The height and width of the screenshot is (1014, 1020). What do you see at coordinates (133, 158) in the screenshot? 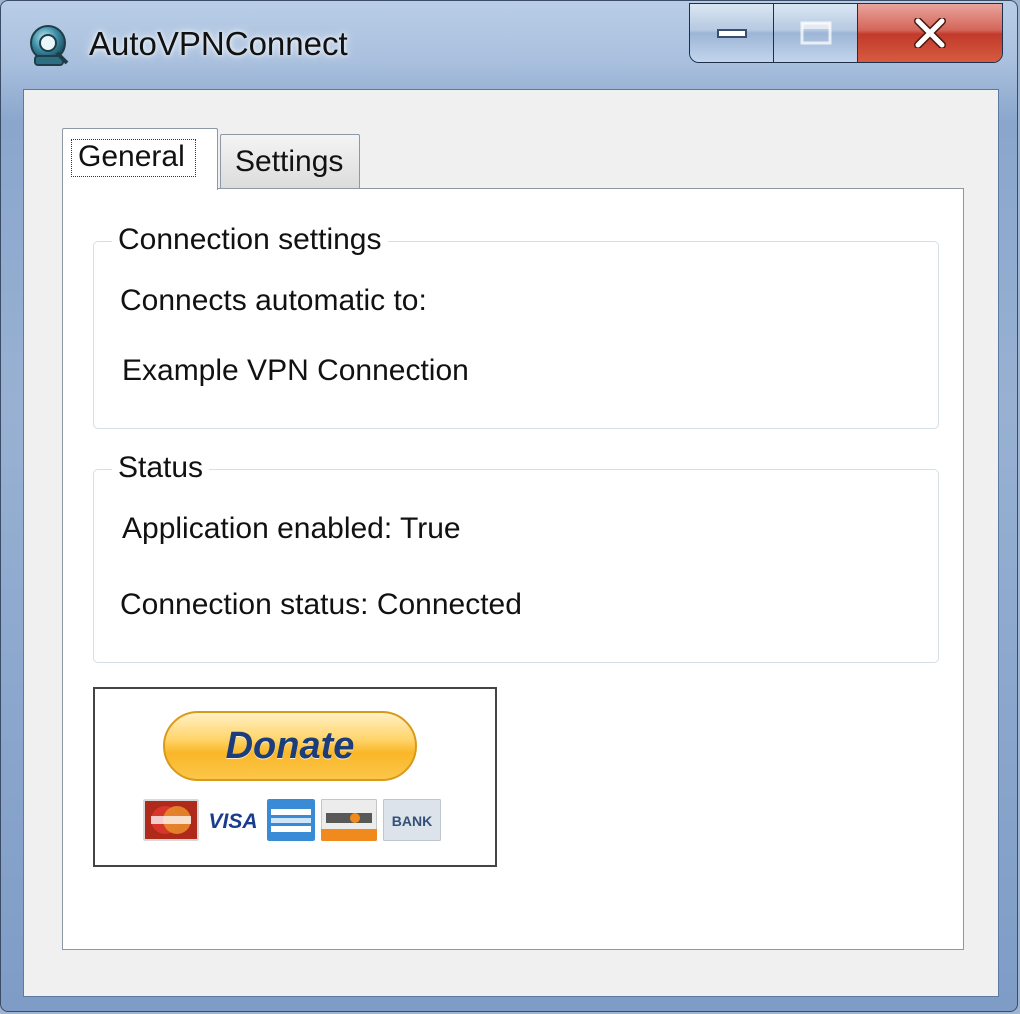
I see `tab-general-label: General` at bounding box center [133, 158].